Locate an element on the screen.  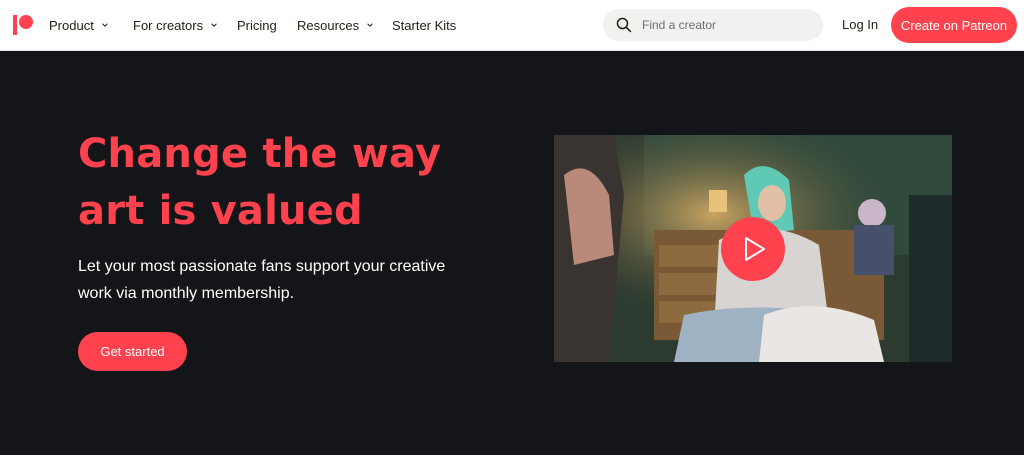
hero-headline-line-1: Change the way is located at coordinates (260, 154).